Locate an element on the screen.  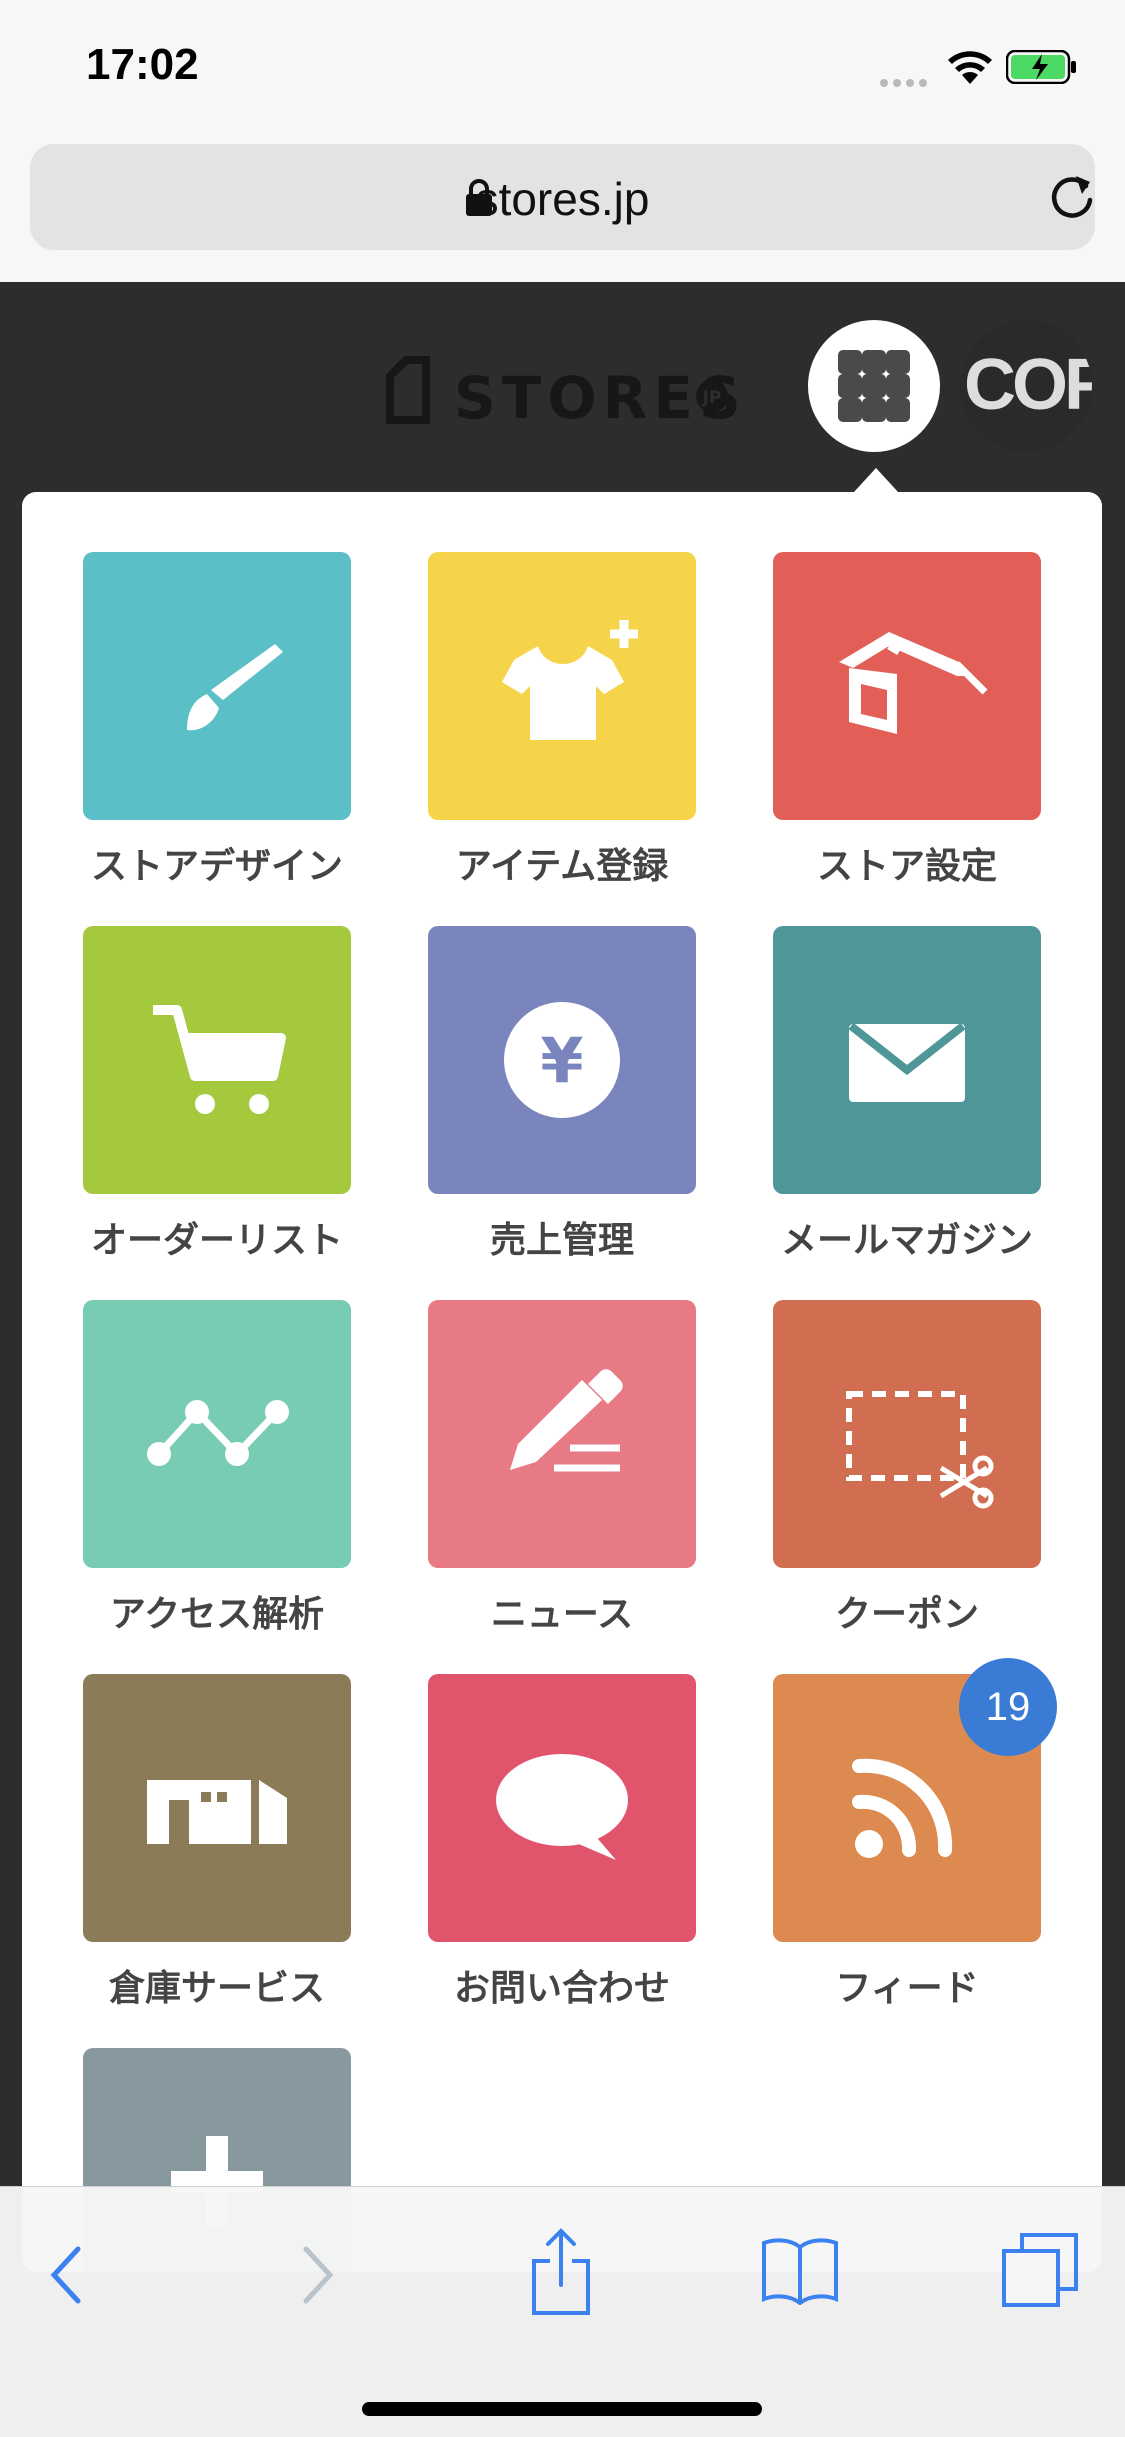
cart-icon is located at coordinates (217, 1060).